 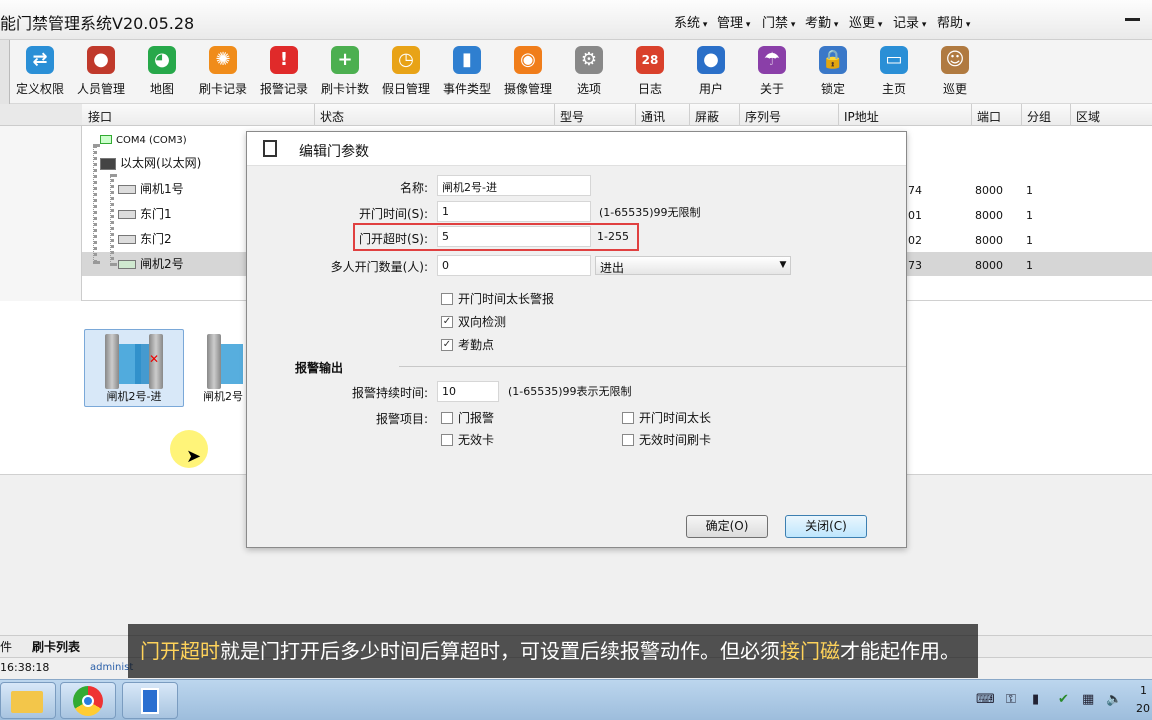 What do you see at coordinates (56, 646) in the screenshot?
I see `tab-swipe-list: 刷卡列表` at bounding box center [56, 646].